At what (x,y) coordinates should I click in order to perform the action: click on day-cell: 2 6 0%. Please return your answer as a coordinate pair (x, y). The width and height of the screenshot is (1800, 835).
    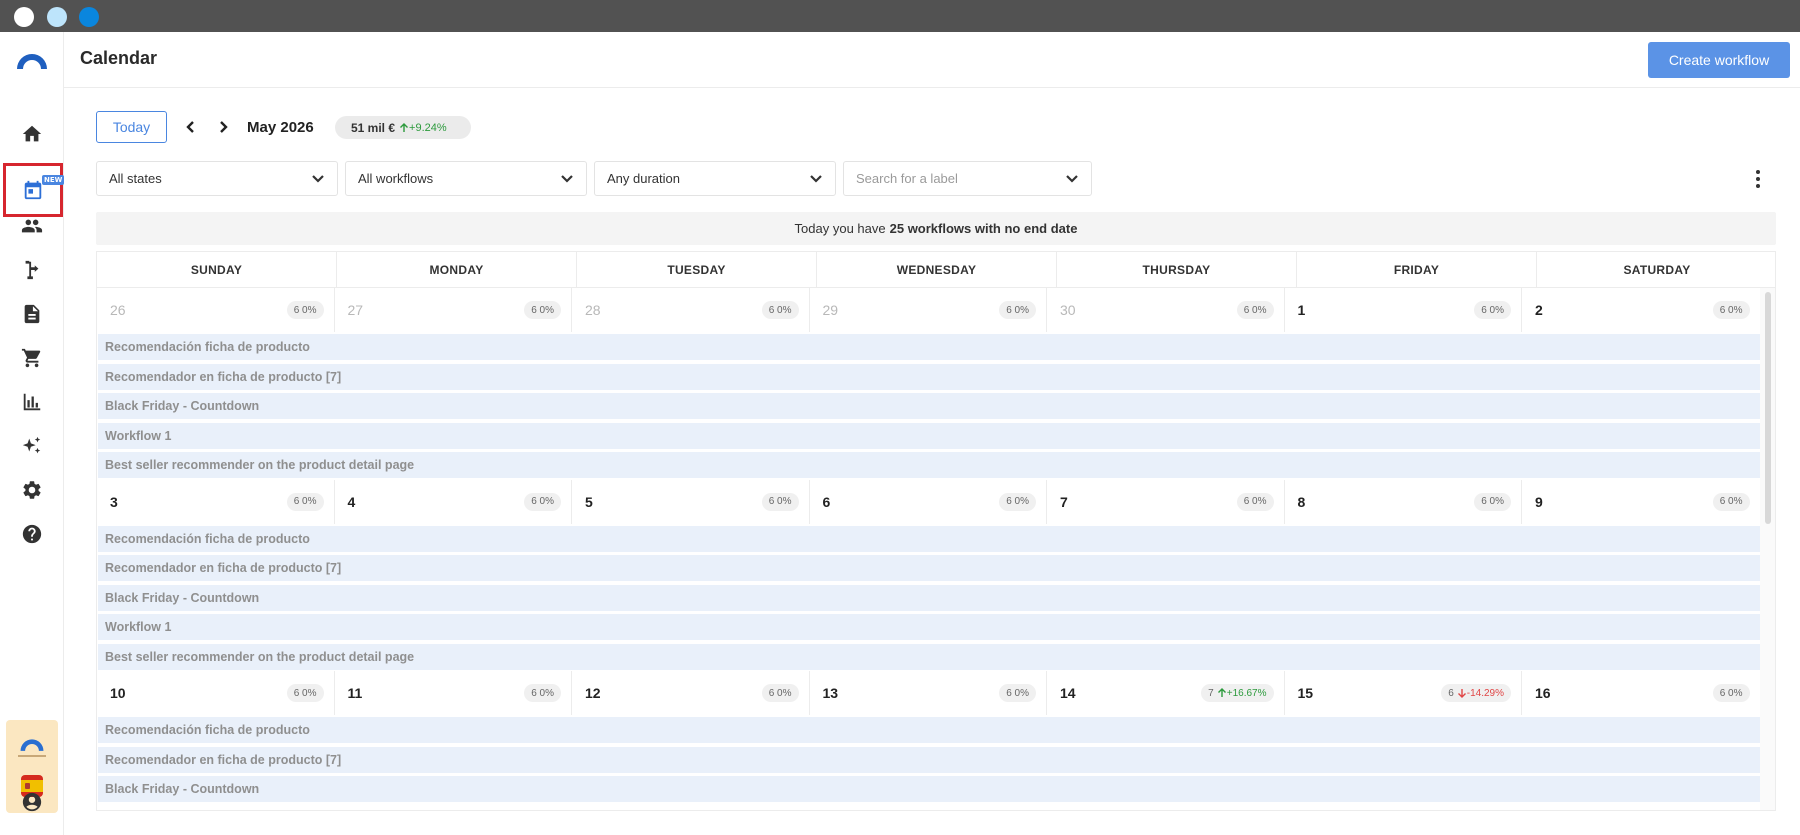
    Looking at the image, I should click on (1641, 310).